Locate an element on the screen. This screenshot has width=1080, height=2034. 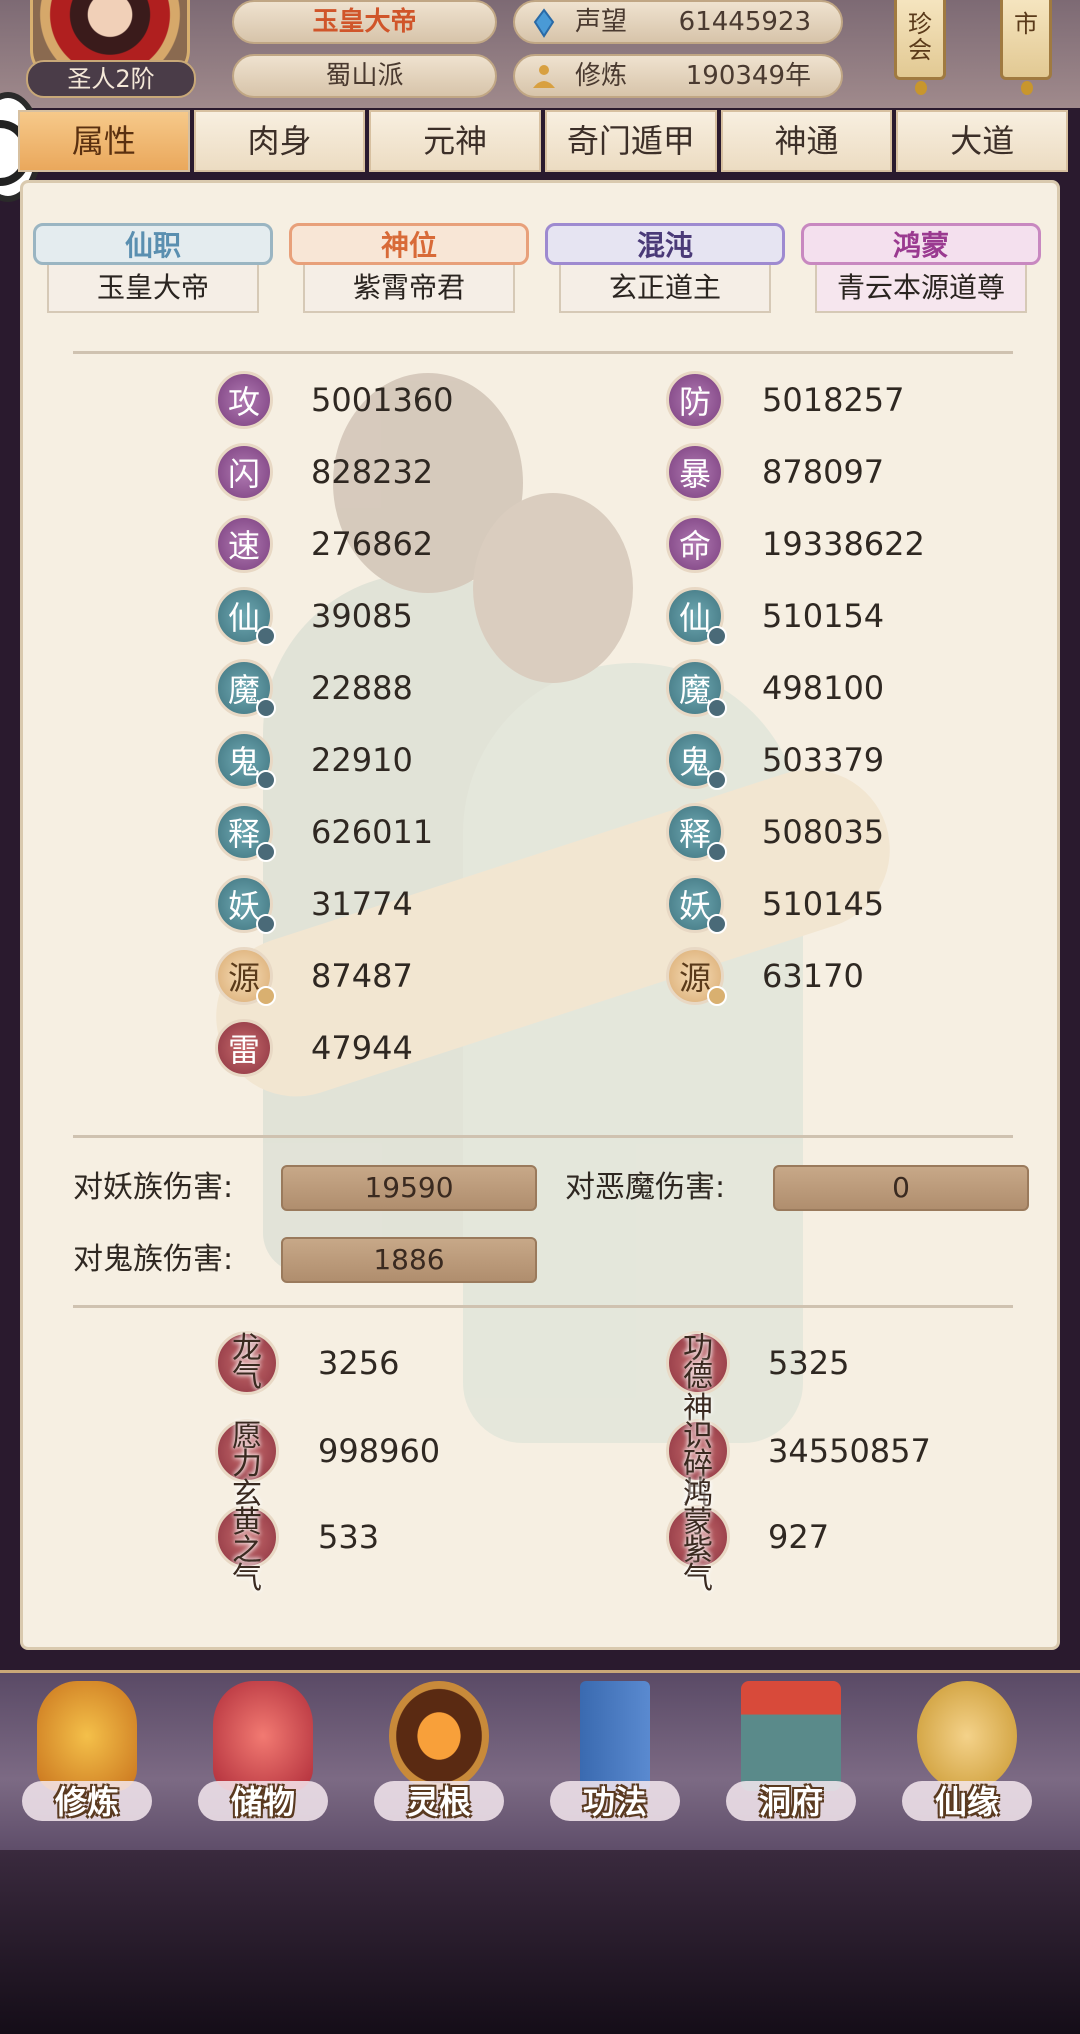
stat-value: 5001360 is located at coordinates (382, 400).